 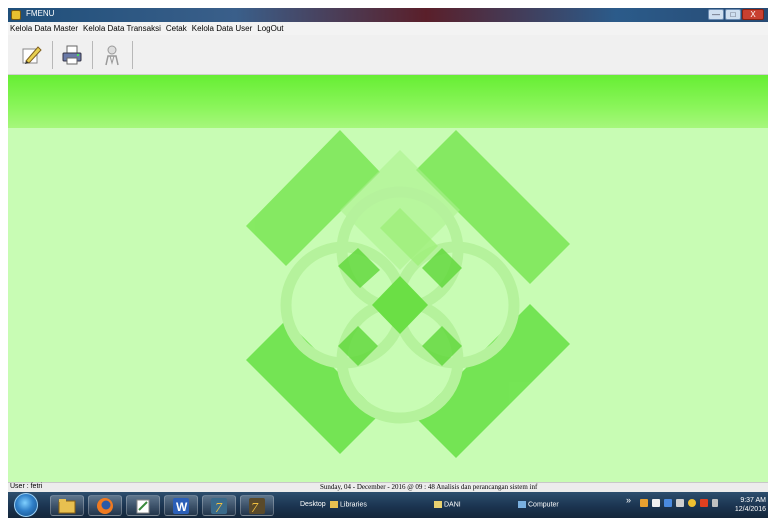 I want to click on maximize-button: □, so click(x=733, y=14).